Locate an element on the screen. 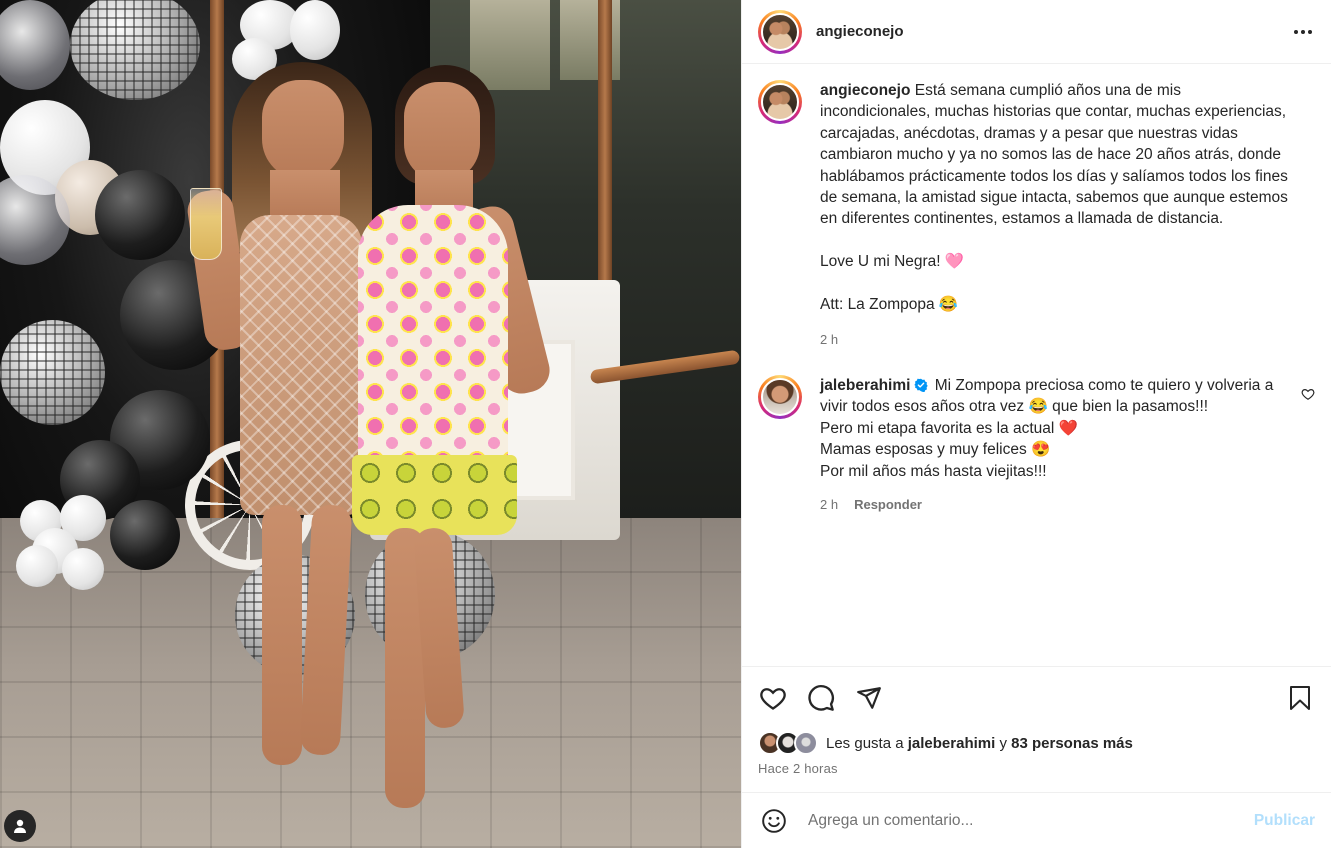 This screenshot has width=1331, height=848. share-icon is located at coordinates (869, 698).